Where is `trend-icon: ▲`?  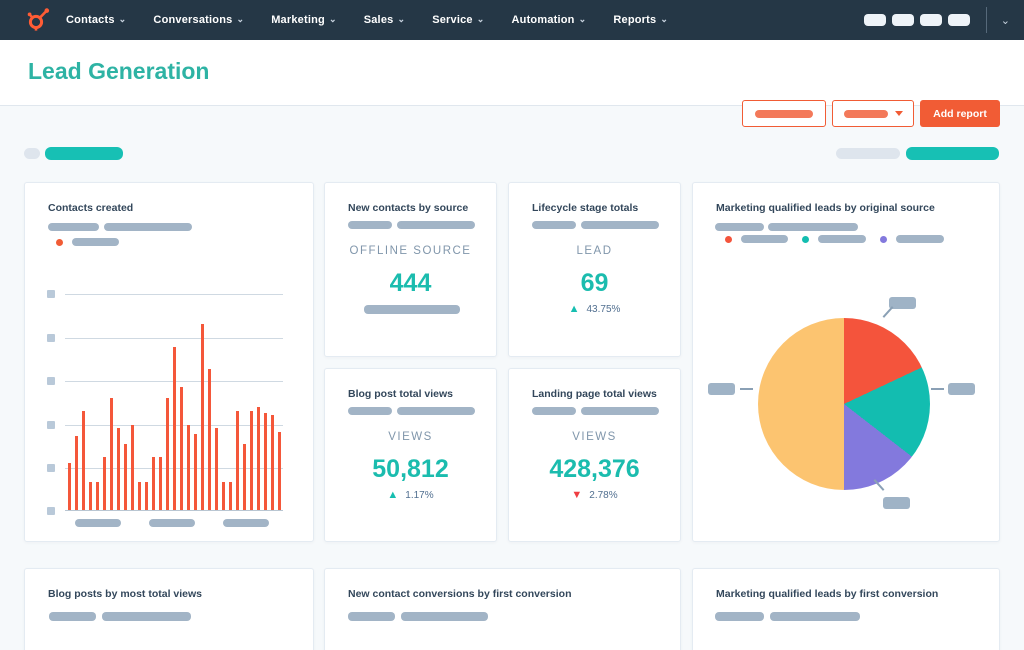
trend-icon: ▲ is located at coordinates (393, 495).